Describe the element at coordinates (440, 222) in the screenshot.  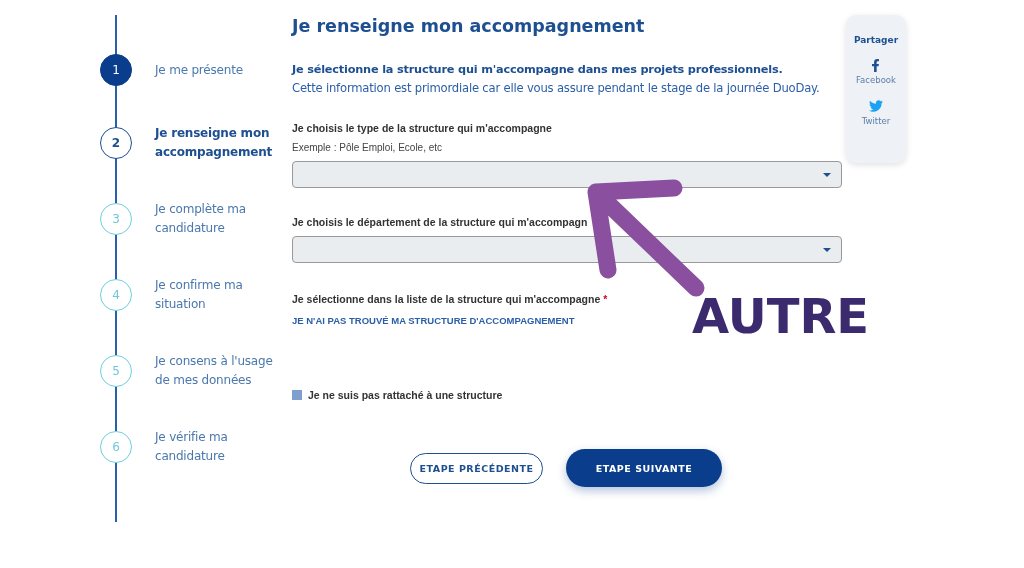
I see `field-label: Je choisis le département de la structure qui m'accompagn` at that location.